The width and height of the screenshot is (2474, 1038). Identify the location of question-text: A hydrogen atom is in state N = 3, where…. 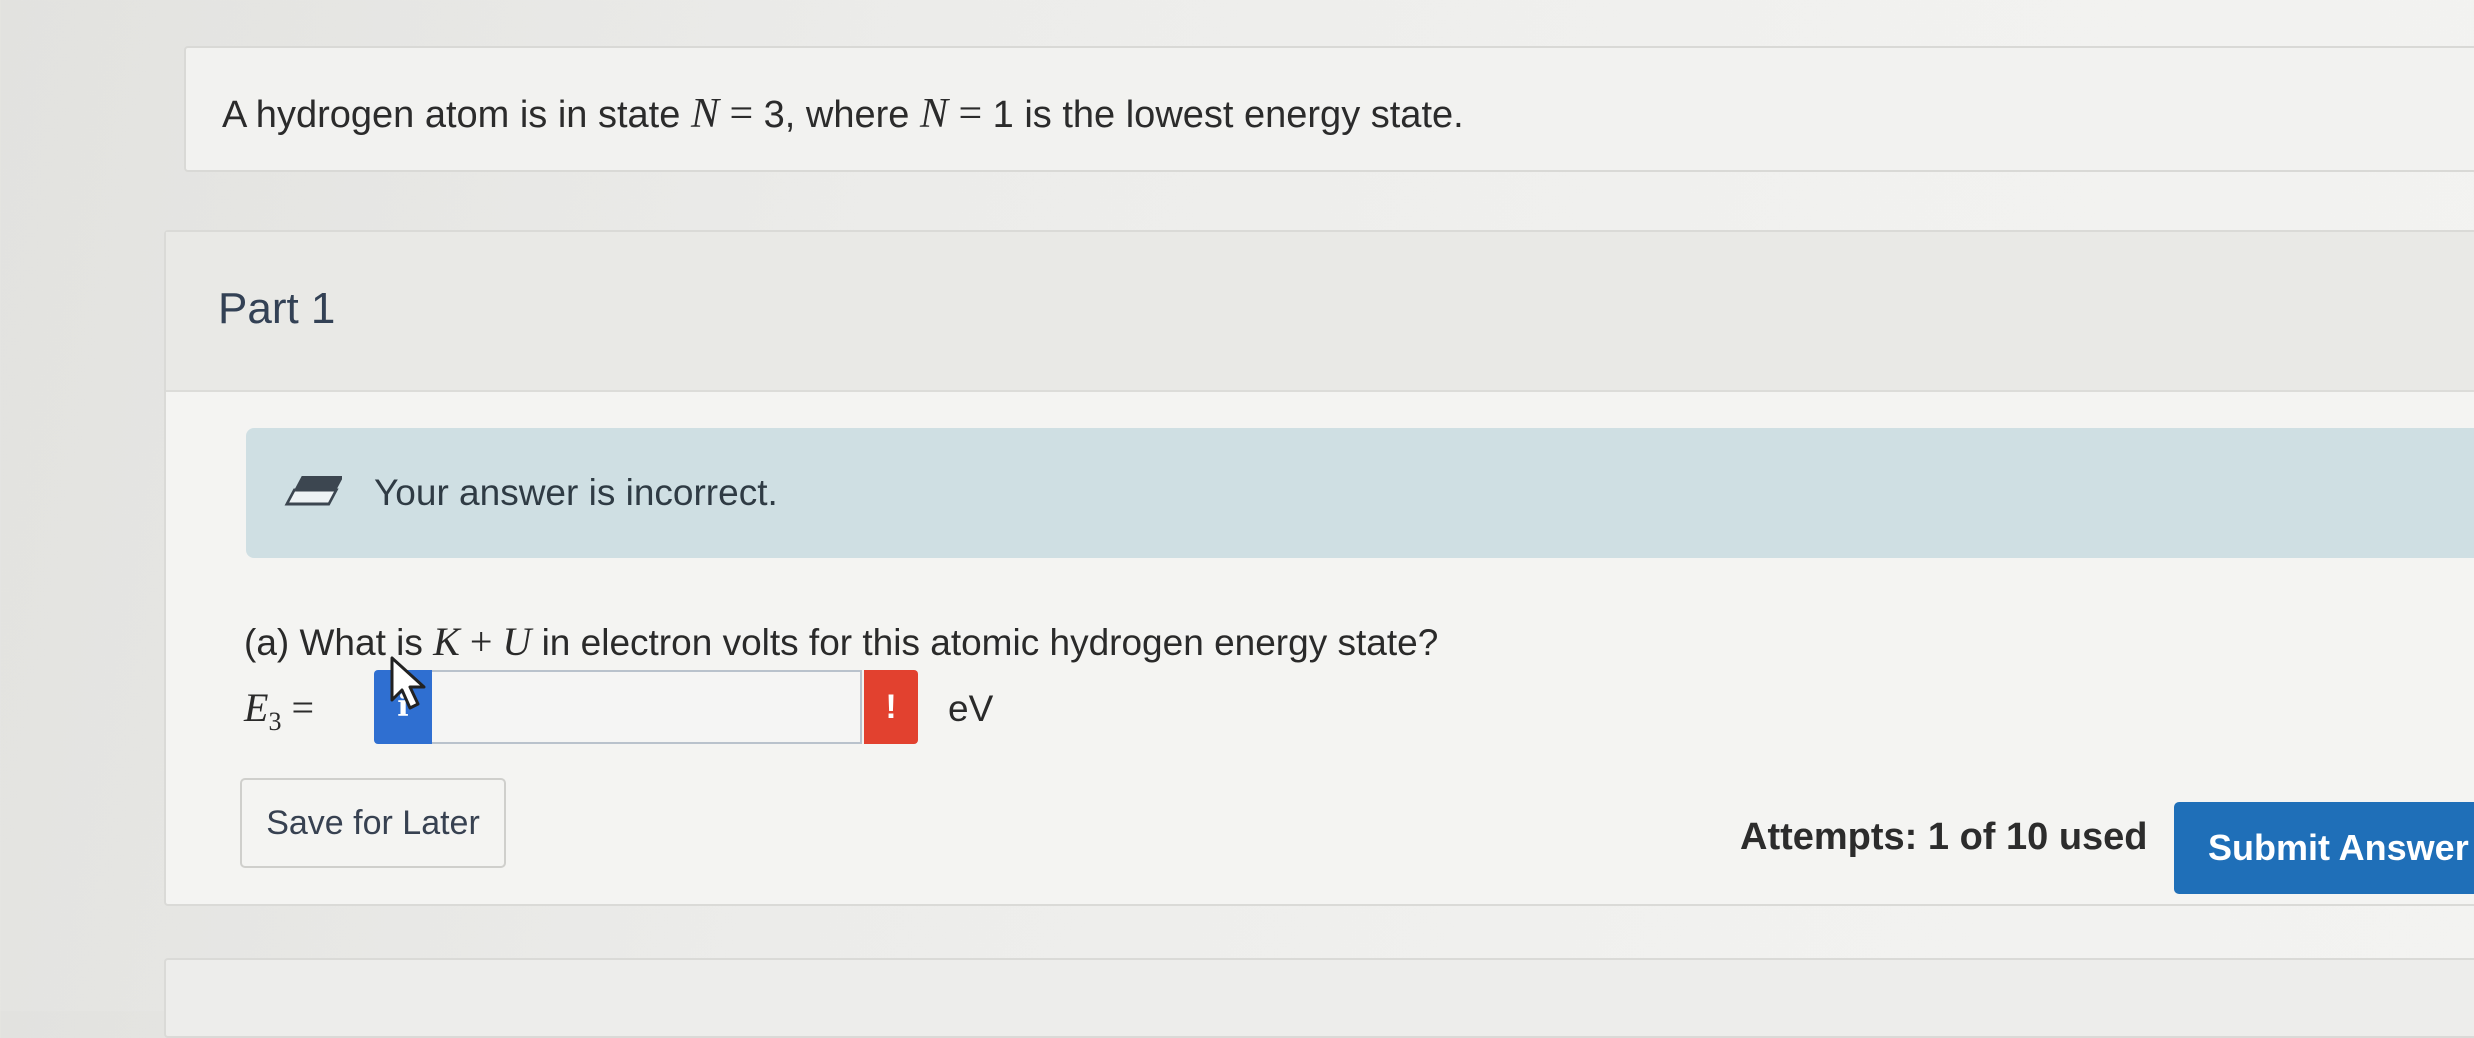
(843, 114).